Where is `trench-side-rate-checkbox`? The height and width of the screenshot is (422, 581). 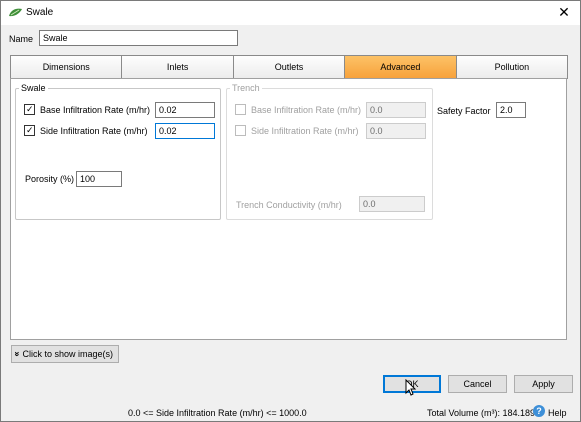 trench-side-rate-checkbox is located at coordinates (240, 130).